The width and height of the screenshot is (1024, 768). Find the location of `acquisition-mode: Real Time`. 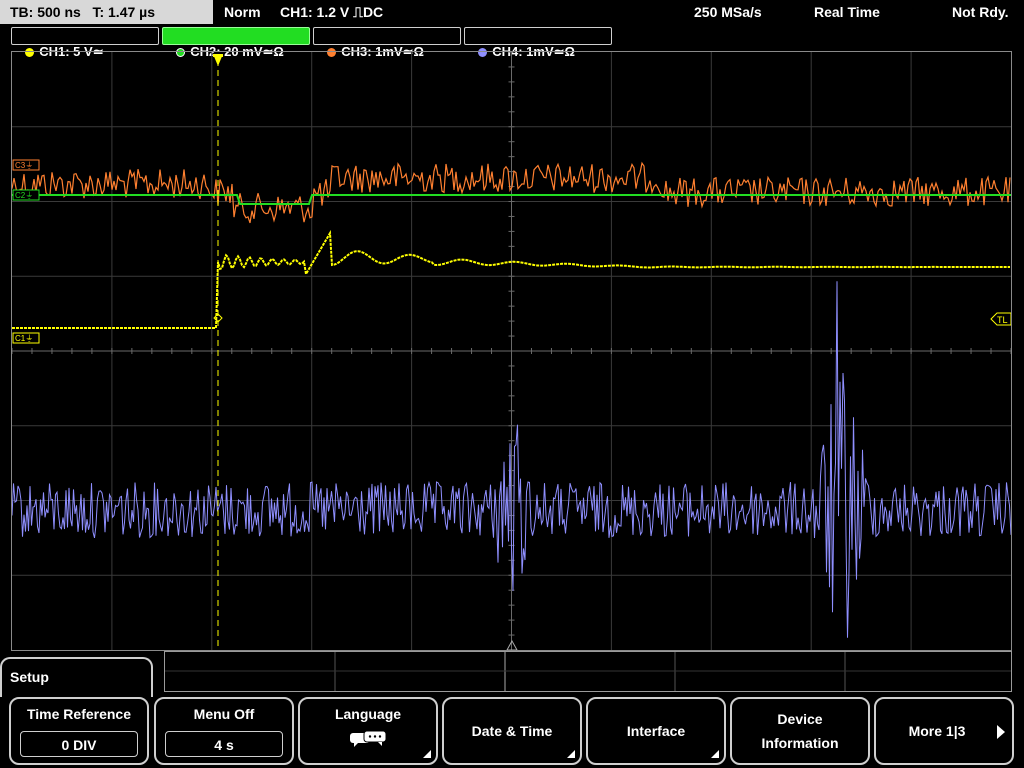

acquisition-mode: Real Time is located at coordinates (847, 12).